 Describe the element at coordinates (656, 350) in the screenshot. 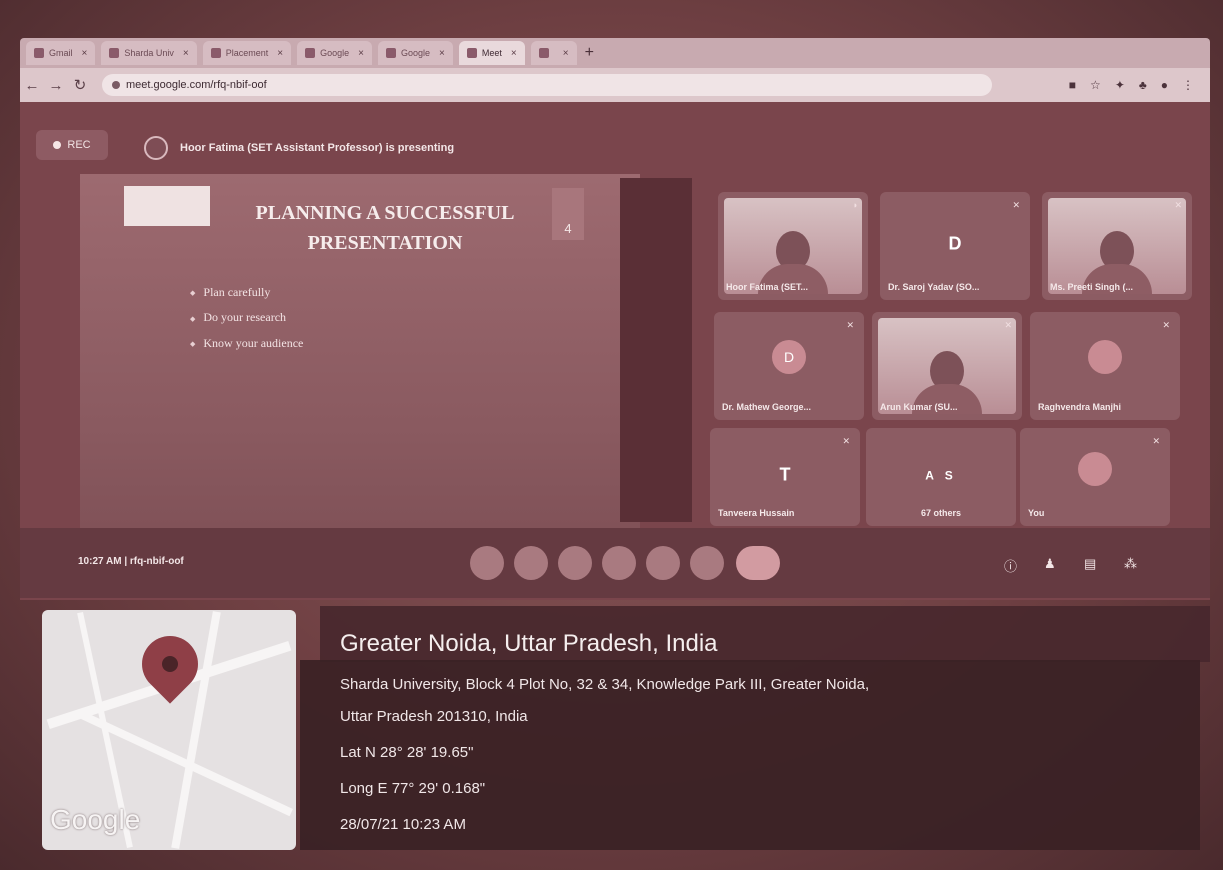

I see `slide-side-panel` at that location.